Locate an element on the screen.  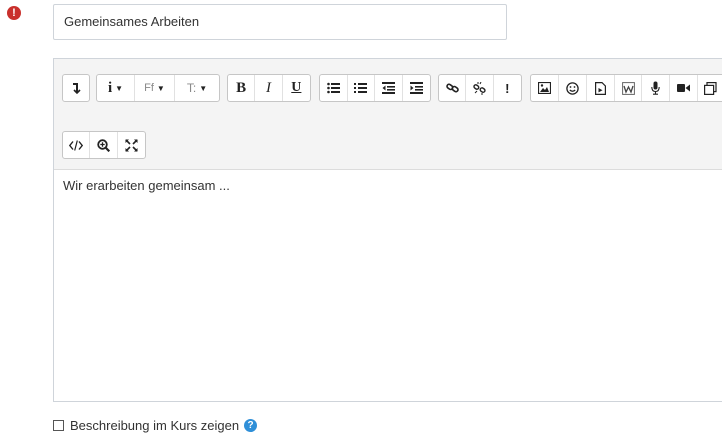
html-icon is located at coordinates (77, 145).